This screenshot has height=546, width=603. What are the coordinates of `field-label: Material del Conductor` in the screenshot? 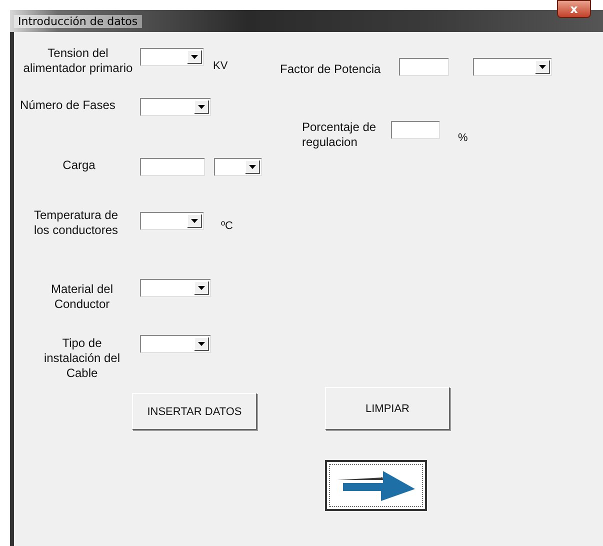 It's located at (82, 297).